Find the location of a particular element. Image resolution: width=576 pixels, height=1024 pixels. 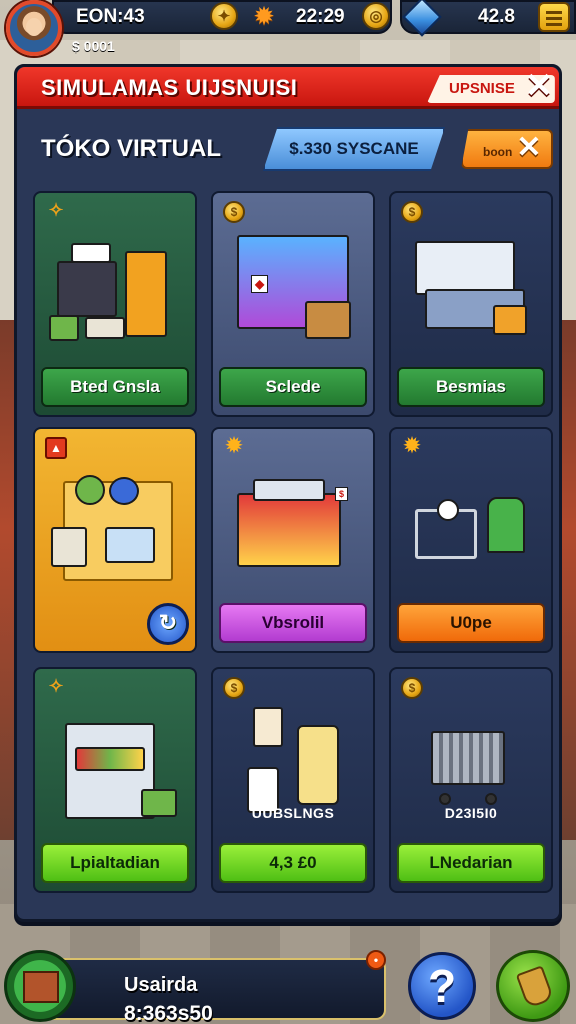

booth-shelf-icon is located at coordinates (146, 294).